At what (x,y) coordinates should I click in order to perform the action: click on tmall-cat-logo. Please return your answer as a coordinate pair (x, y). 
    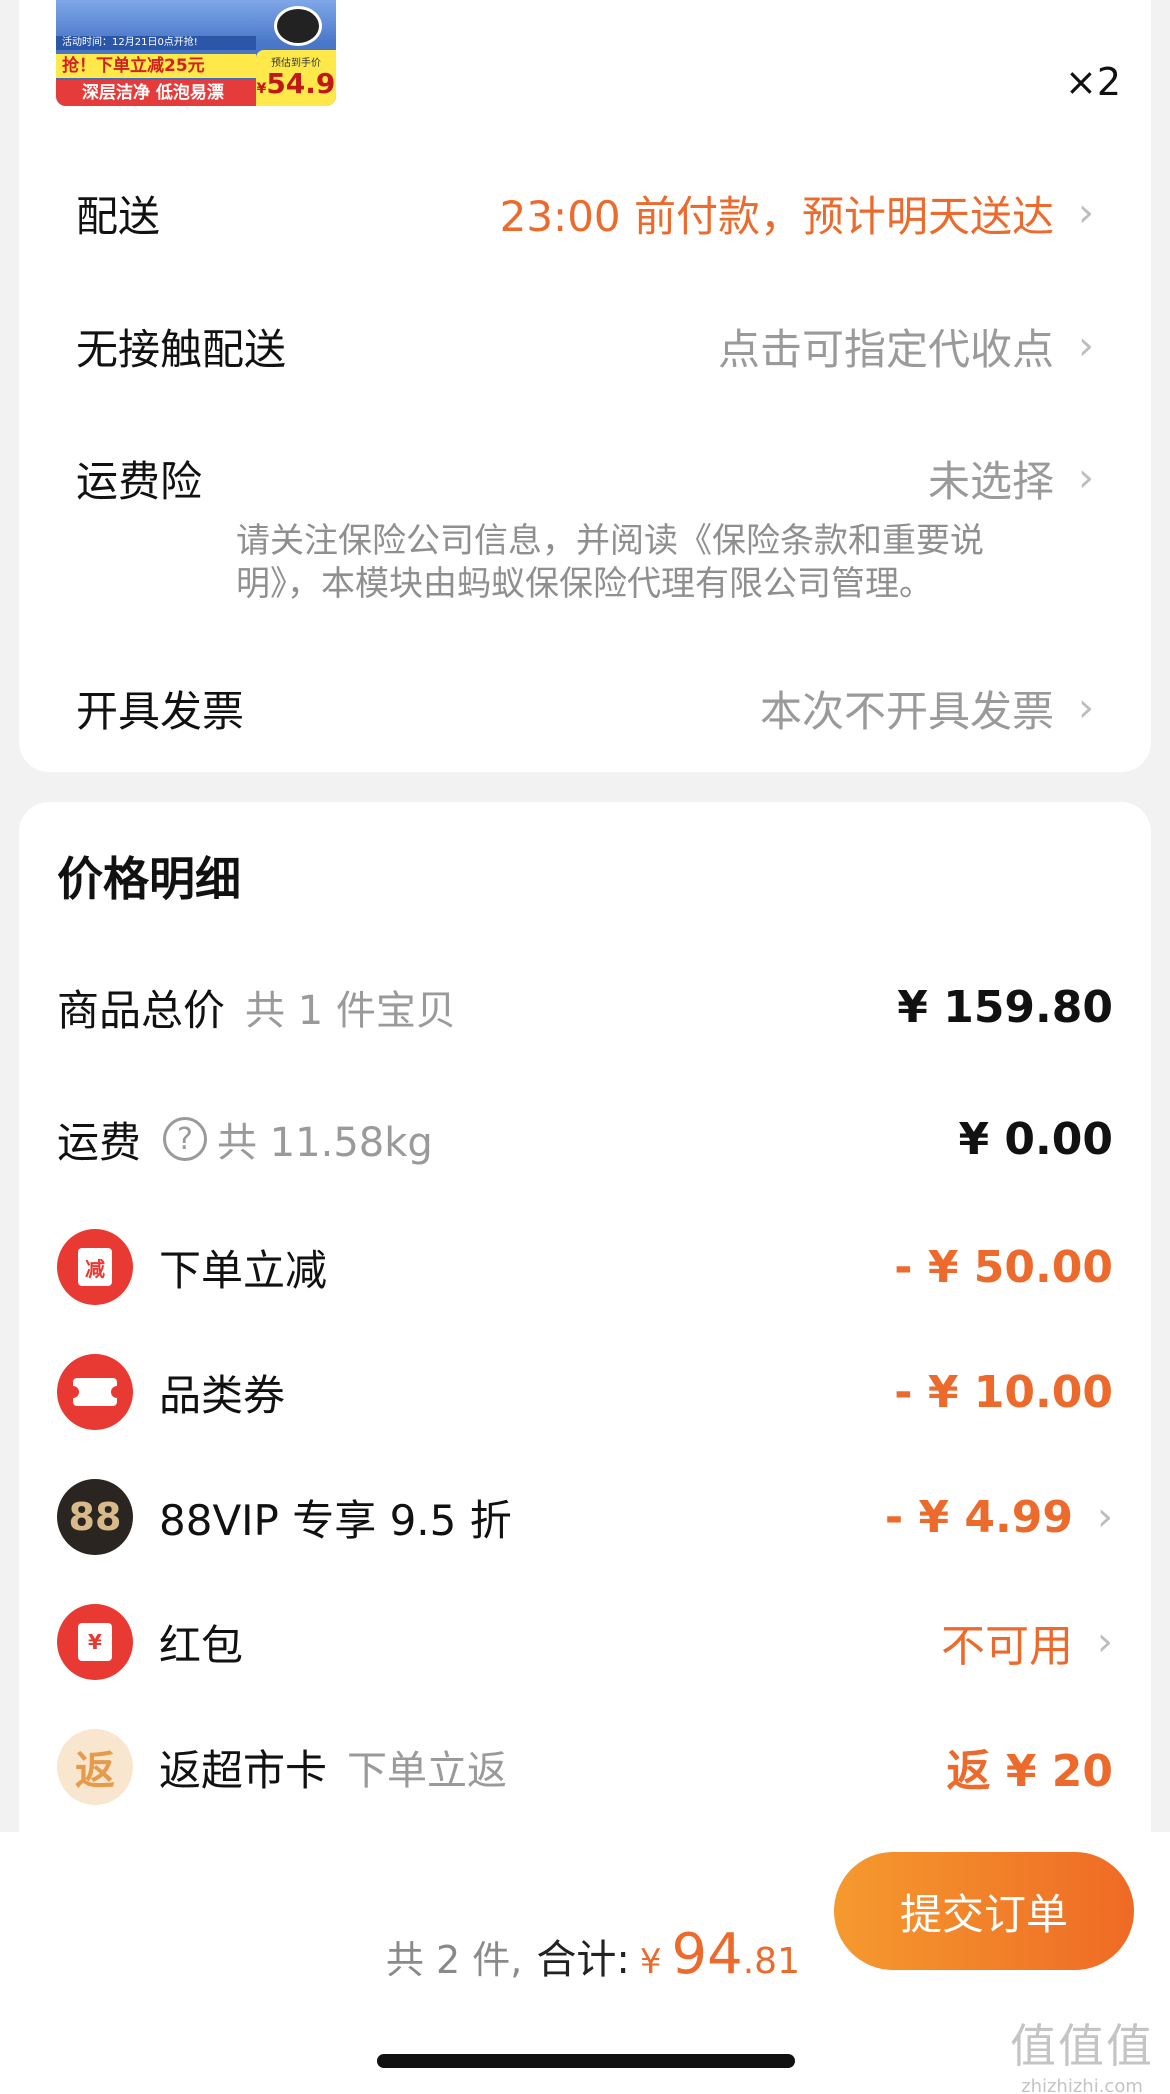
    Looking at the image, I should click on (298, 26).